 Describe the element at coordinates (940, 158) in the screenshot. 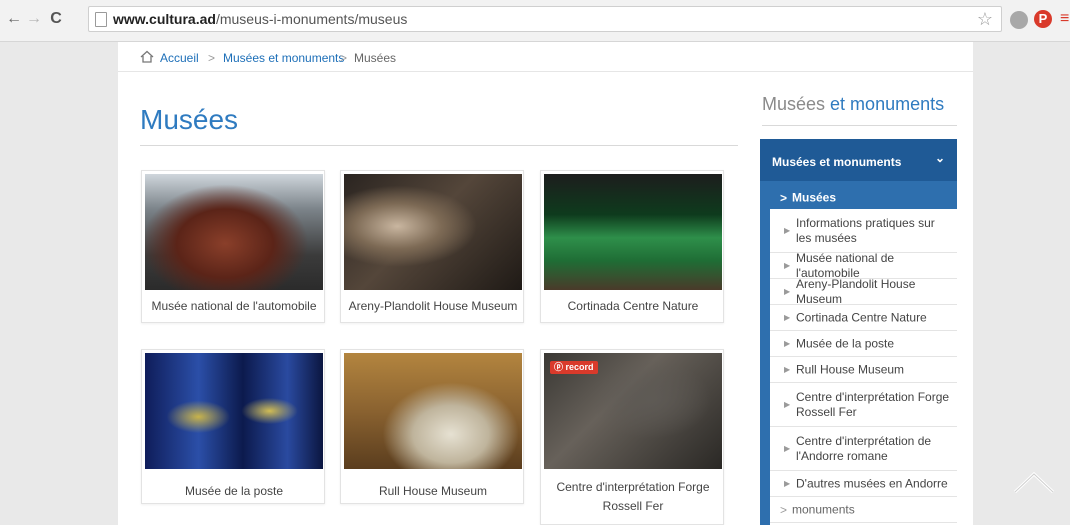

I see `chevron-down-icon: ⌄` at that location.